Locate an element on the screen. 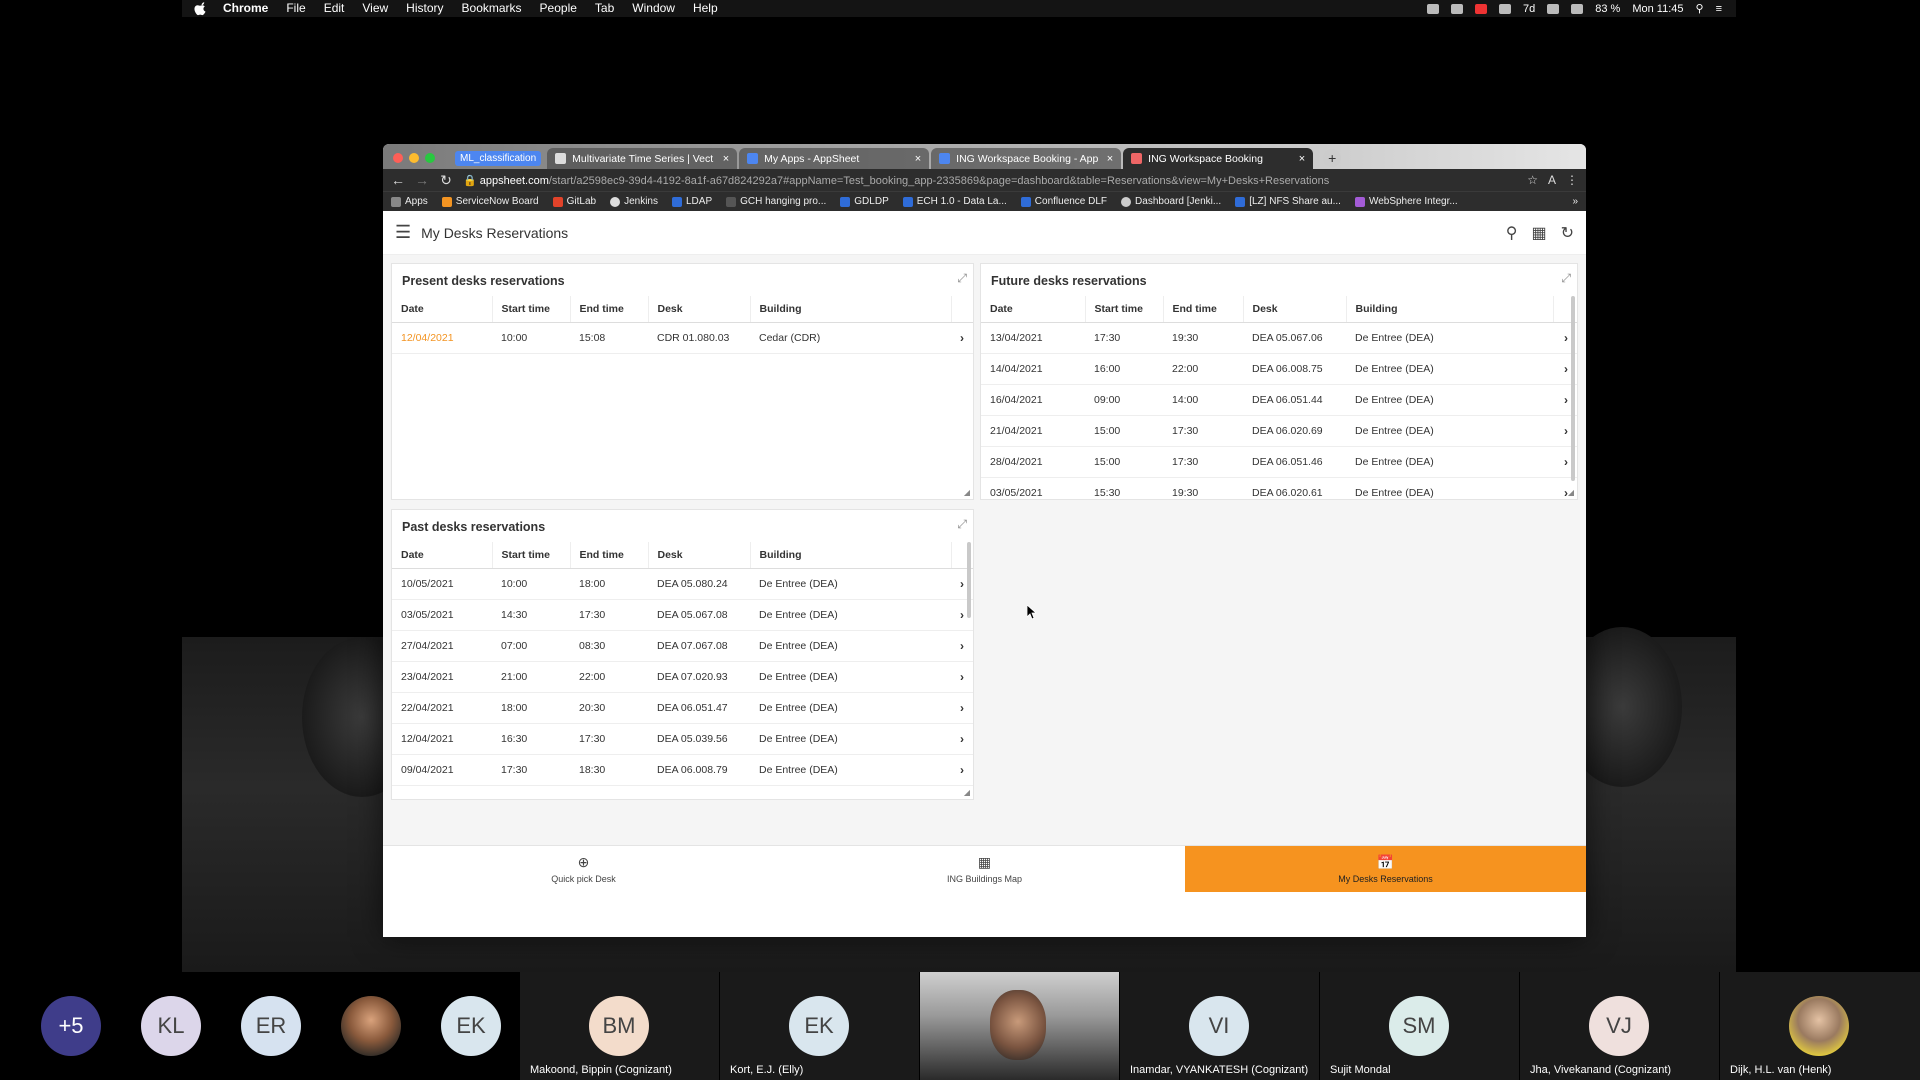 Image resolution: width=1920 pixels, height=1080 pixels. spotlight-icon: ⚲ is located at coordinates (1700, 8).